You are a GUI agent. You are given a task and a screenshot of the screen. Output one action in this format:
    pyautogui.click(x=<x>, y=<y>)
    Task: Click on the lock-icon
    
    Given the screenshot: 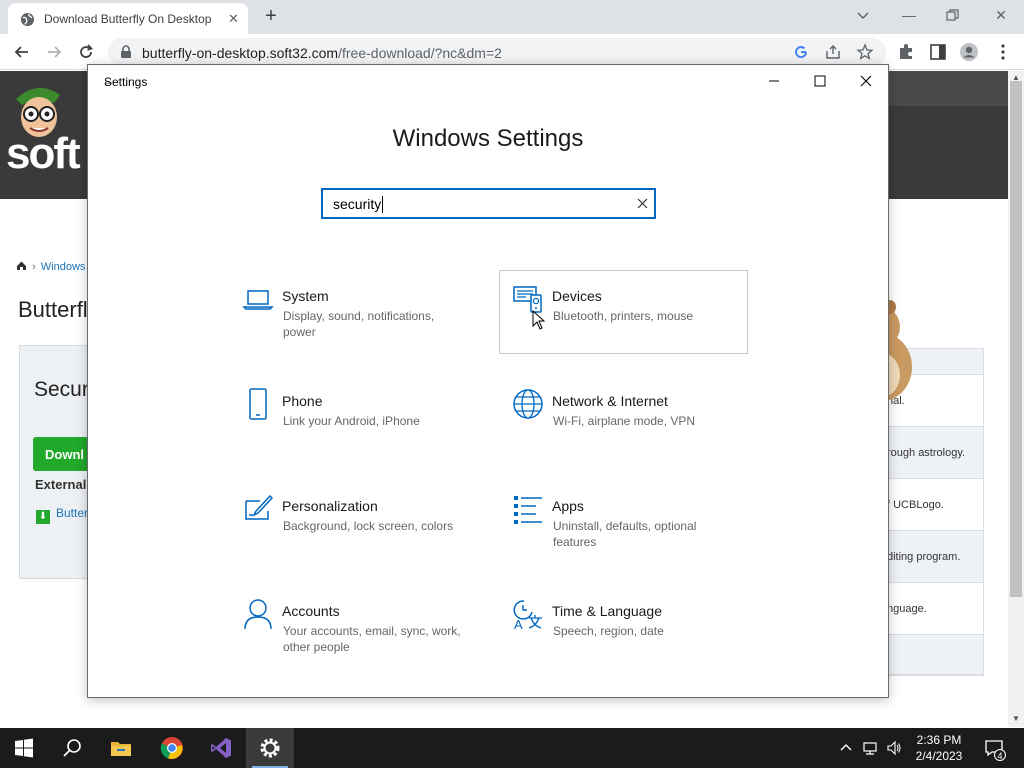 What is the action you would take?
    pyautogui.click(x=126, y=52)
    